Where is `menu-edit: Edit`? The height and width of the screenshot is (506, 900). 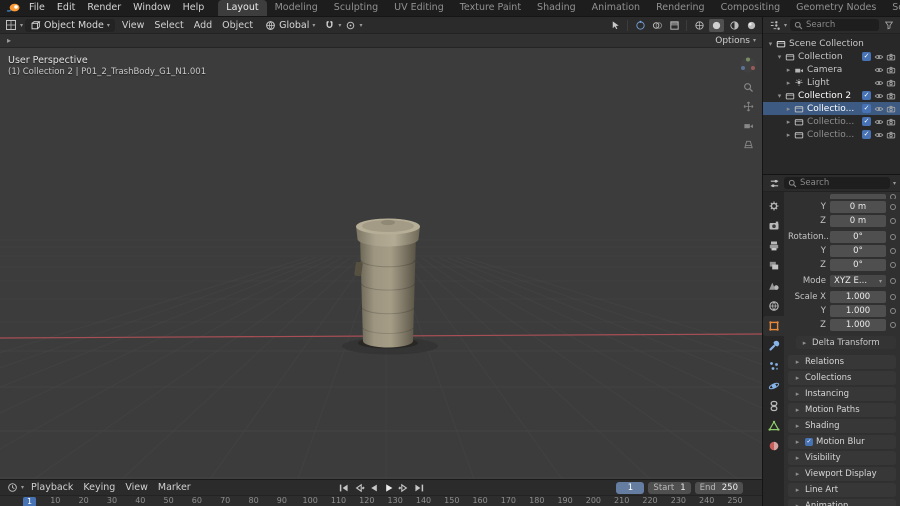
menu-edit: Edit is located at coordinates (66, 7).